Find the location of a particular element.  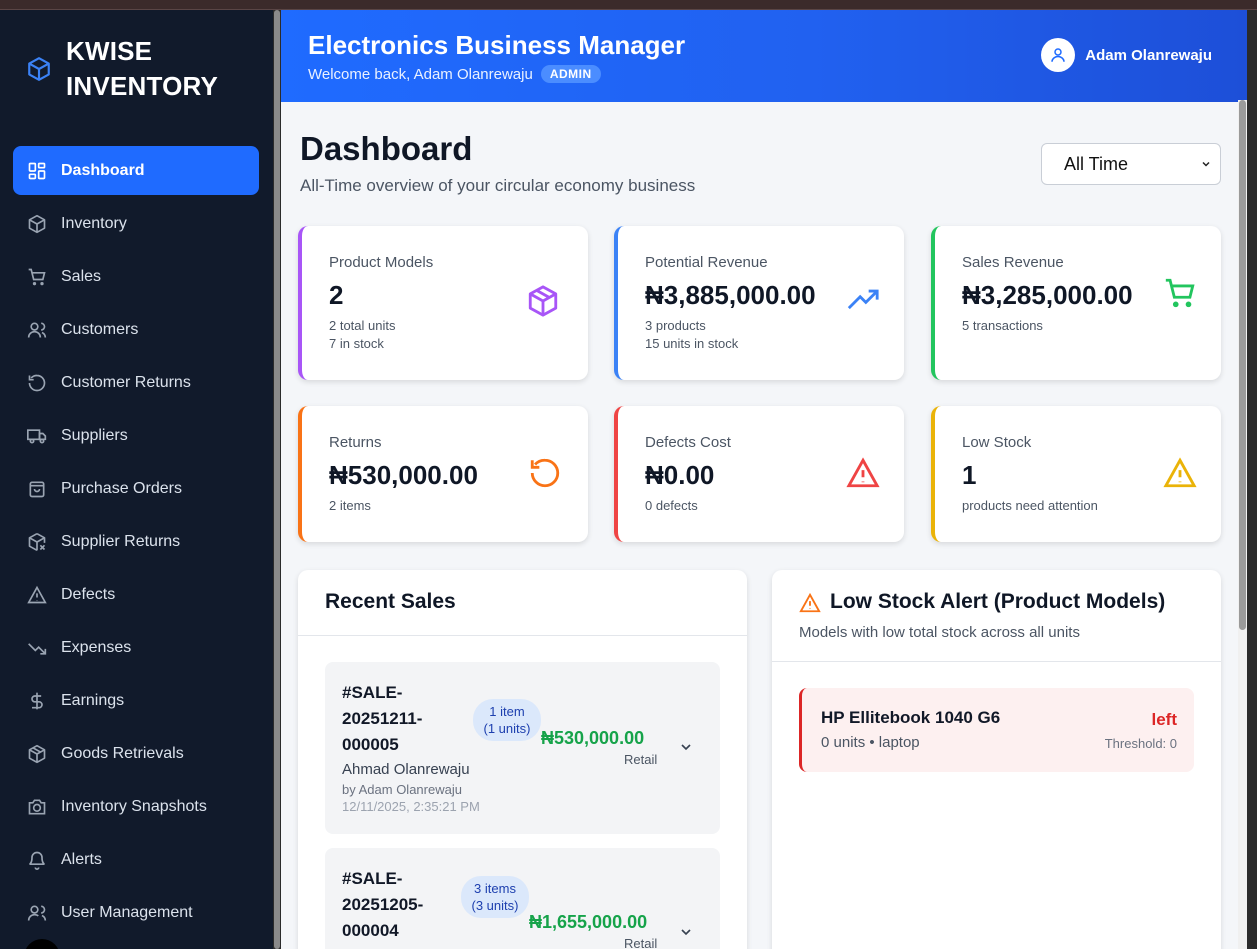

stat-card-returns: Returns ₦530,000.00 2 items is located at coordinates (443, 474).